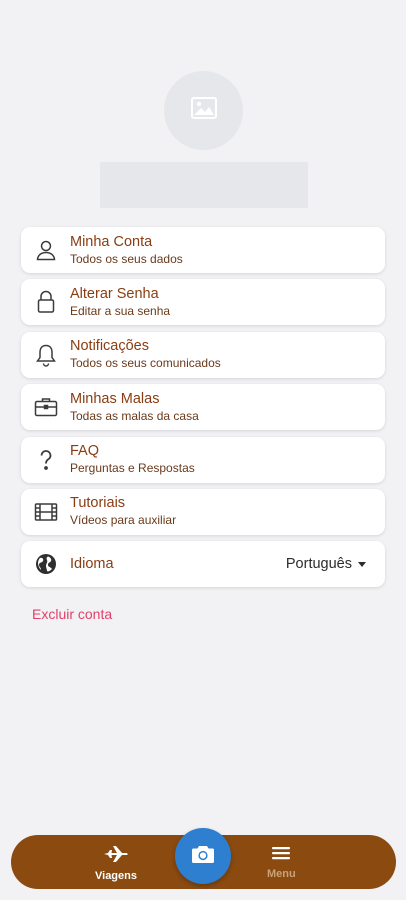 Image resolution: width=406 pixels, height=900 pixels. I want to click on caret-down-icon, so click(362, 564).